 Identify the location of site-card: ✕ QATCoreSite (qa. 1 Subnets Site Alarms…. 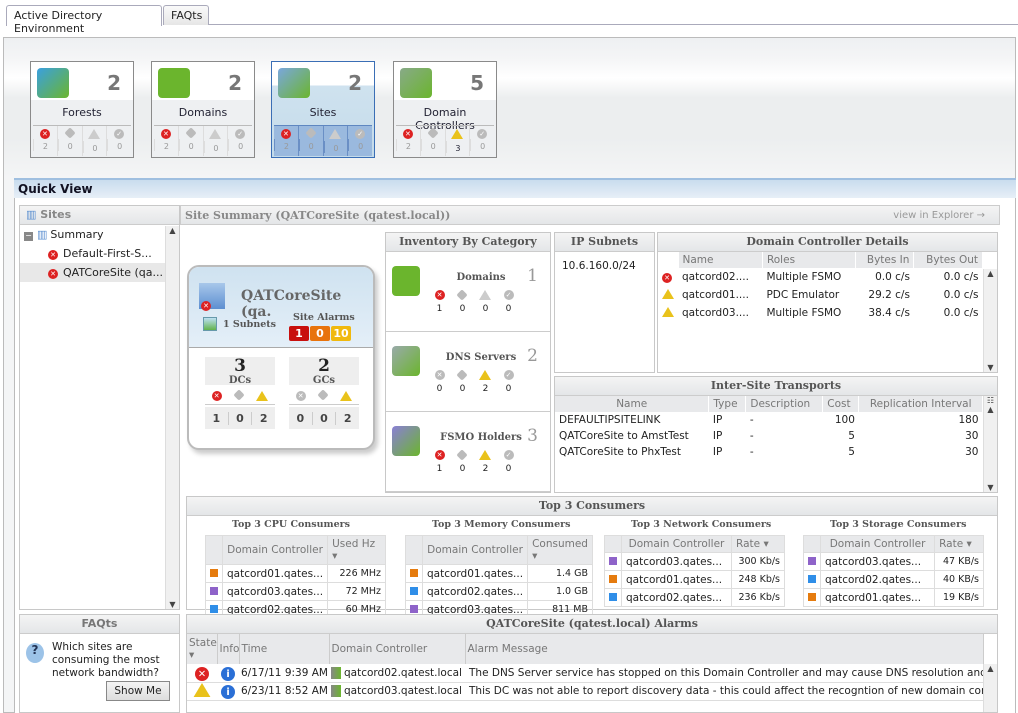
(281, 357).